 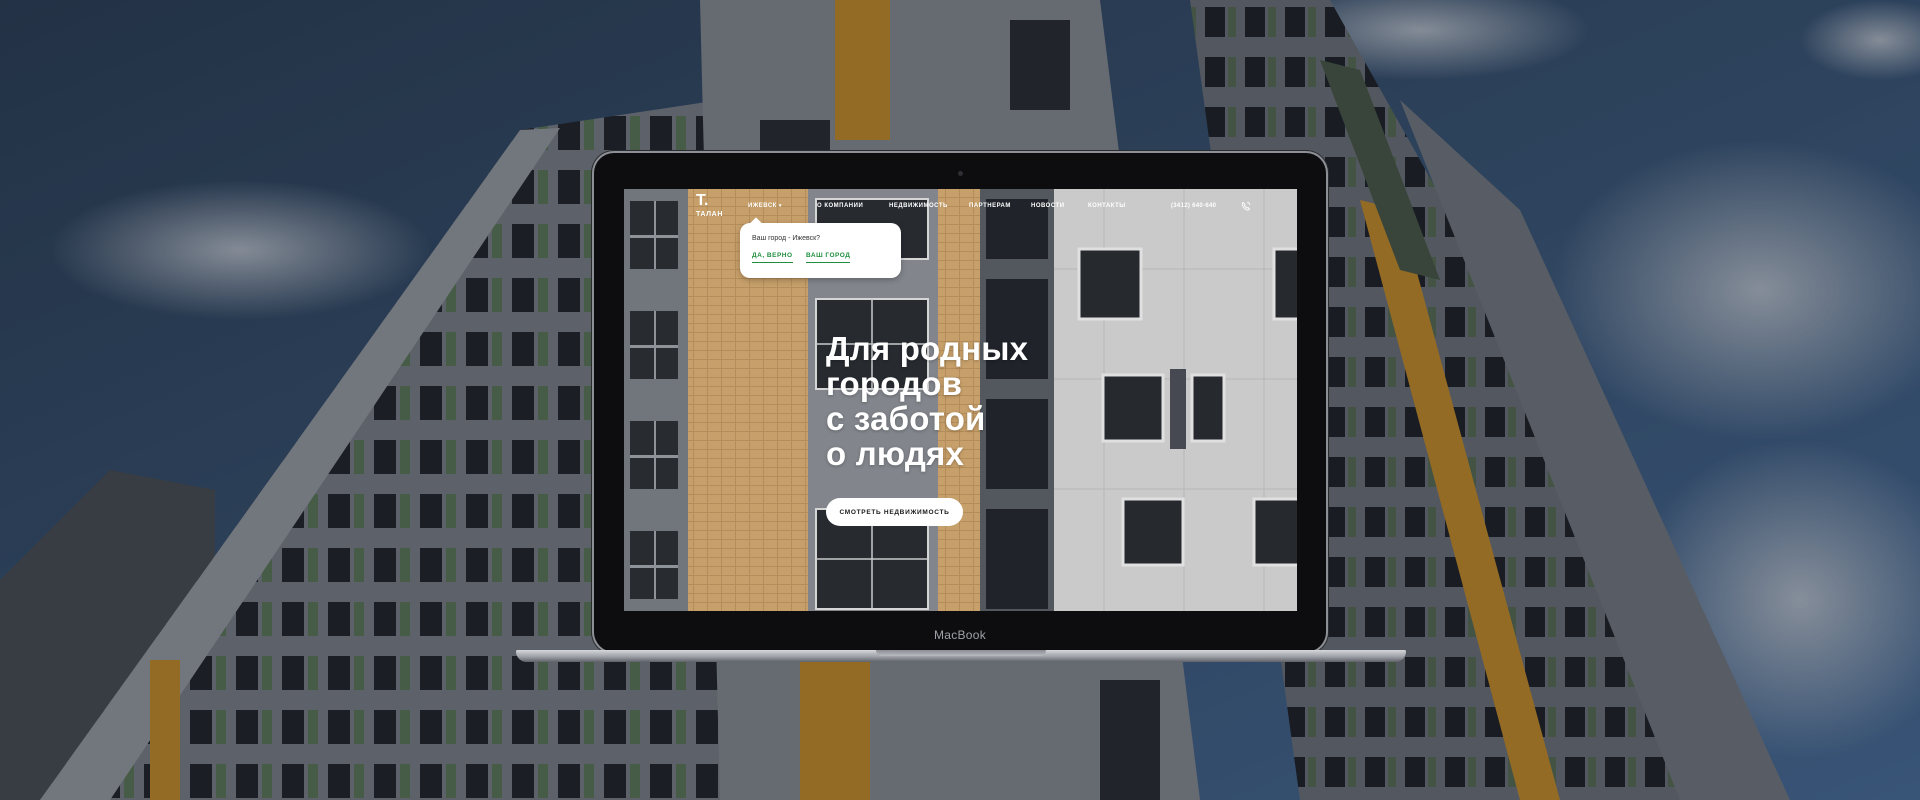 I want to click on hero-title-line: Для родных, so click(x=927, y=348).